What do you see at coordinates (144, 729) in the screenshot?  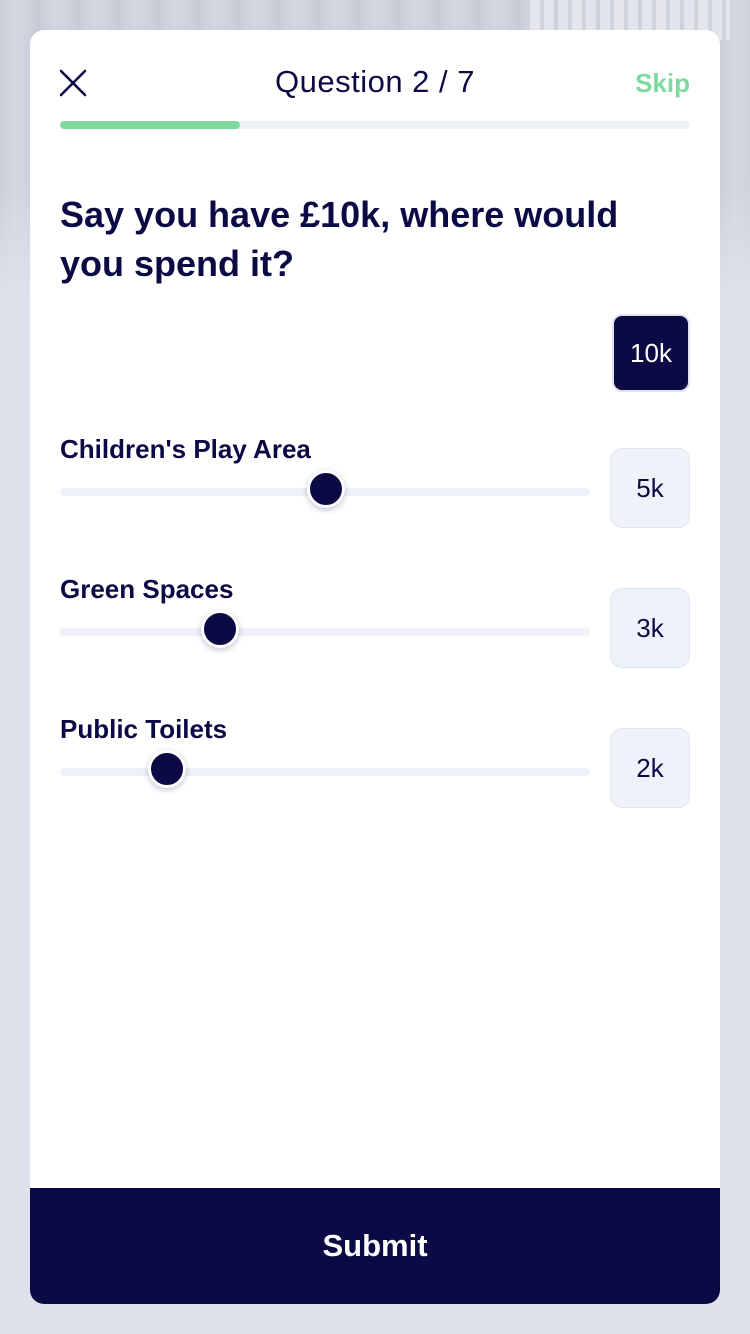 I see `allocation-label: Public Toilets` at bounding box center [144, 729].